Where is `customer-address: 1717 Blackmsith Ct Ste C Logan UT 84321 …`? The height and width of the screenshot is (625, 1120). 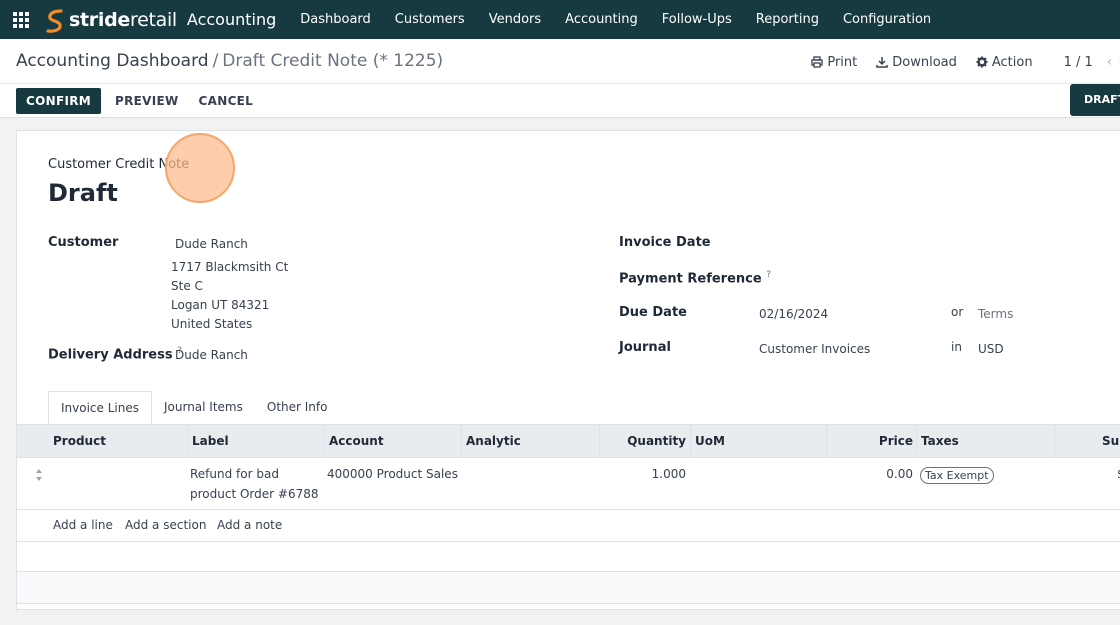
customer-address: 1717 Blackmsith Ct Ste C Logan UT 84321 … is located at coordinates (229, 296).